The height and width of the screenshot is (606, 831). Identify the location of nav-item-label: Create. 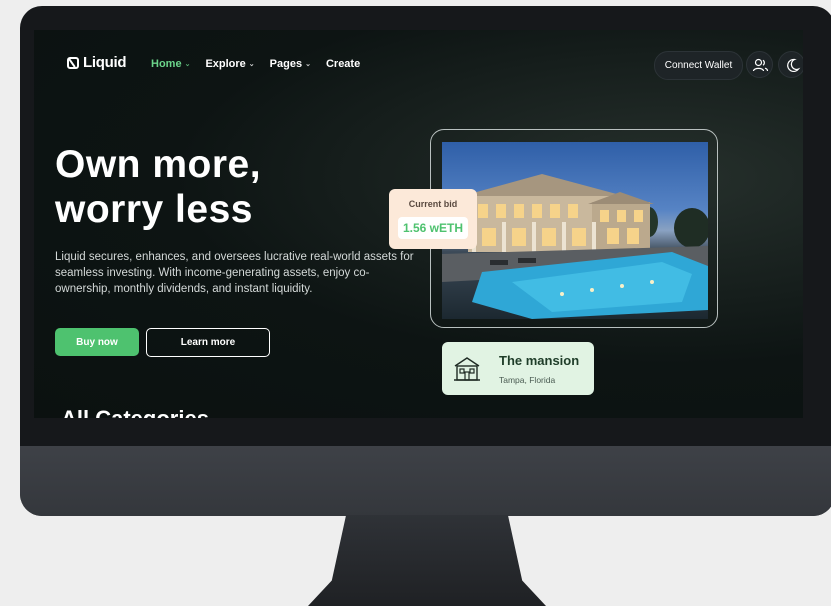
(343, 64).